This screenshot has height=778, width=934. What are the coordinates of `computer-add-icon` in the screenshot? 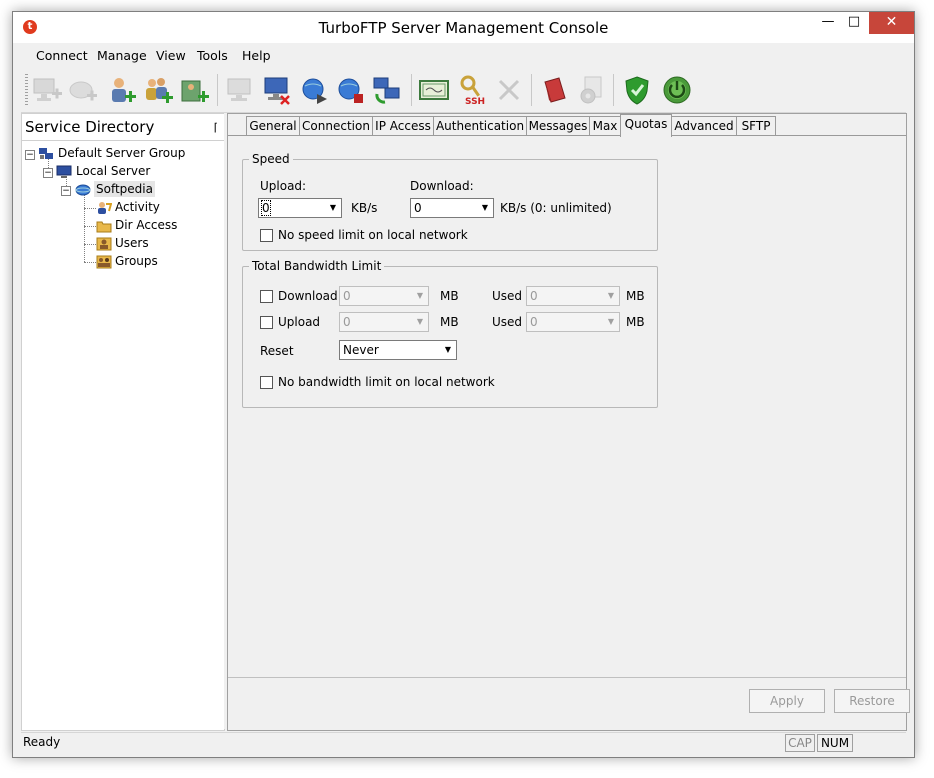 It's located at (47, 90).